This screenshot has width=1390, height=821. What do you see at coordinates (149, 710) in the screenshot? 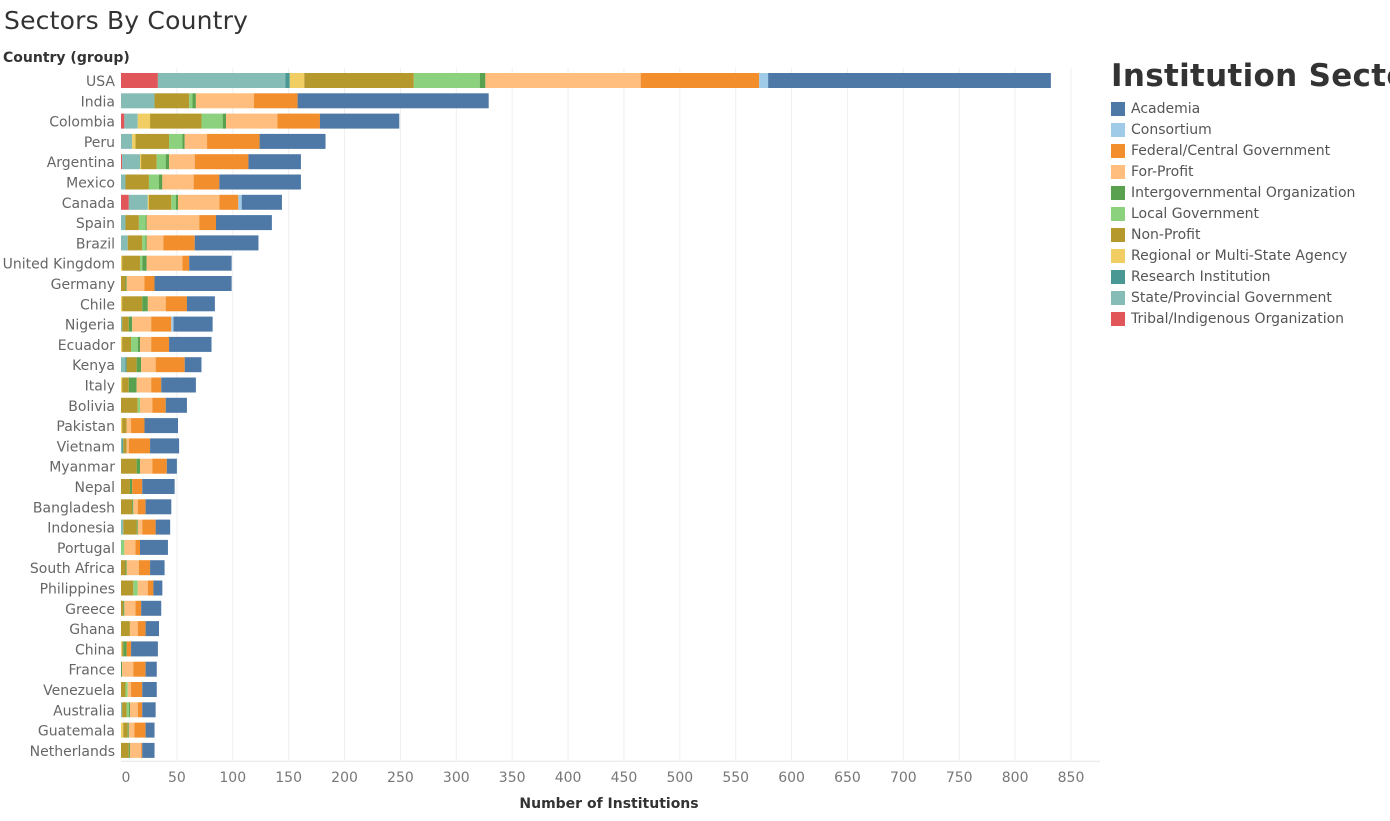
I see `bar-segment: Australia — Academia: 12` at bounding box center [149, 710].